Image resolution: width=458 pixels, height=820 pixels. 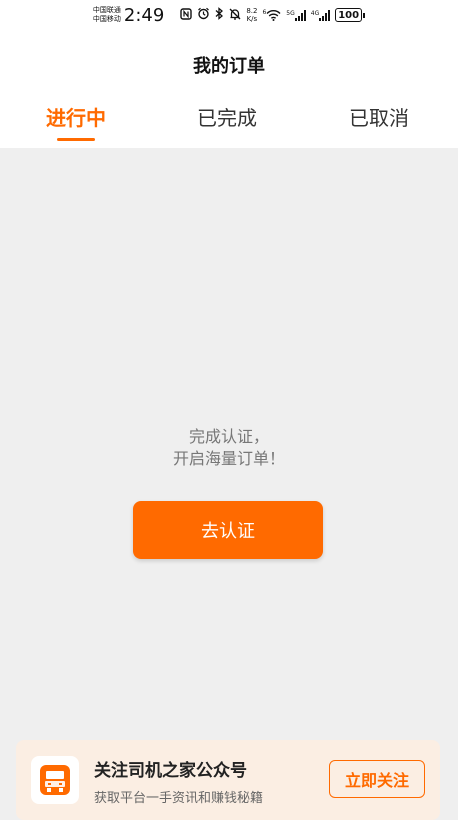 What do you see at coordinates (55, 780) in the screenshot?
I see `truck-icon` at bounding box center [55, 780].